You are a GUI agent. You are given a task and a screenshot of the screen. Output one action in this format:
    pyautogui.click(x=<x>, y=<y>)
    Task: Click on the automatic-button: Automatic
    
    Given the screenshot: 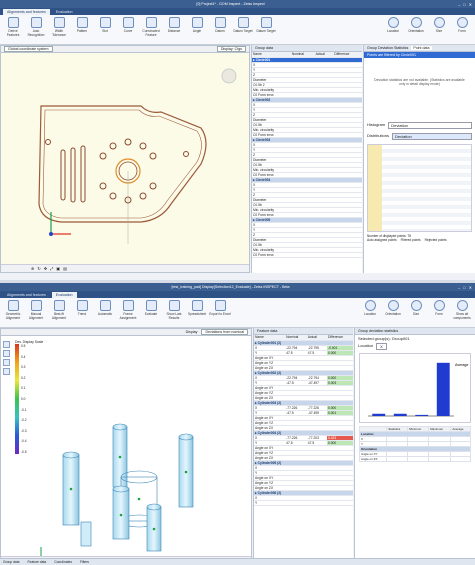 What is the action you would take?
    pyautogui.click(x=105, y=313)
    